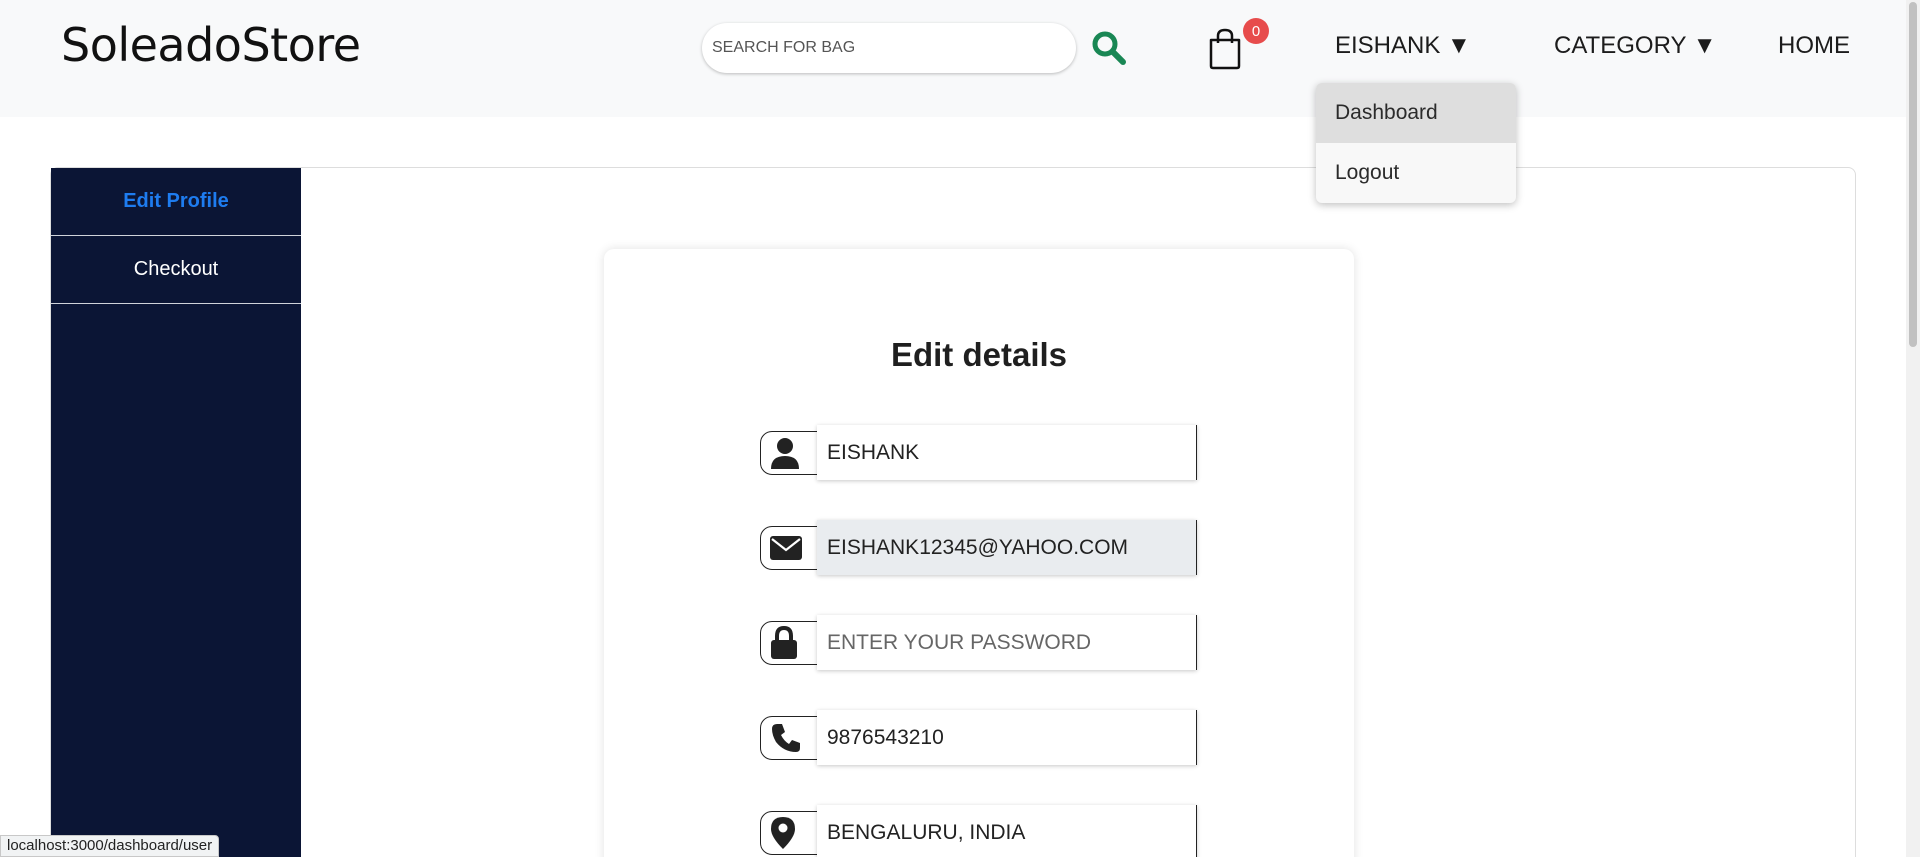  Describe the element at coordinates (1416, 113) in the screenshot. I see `dropdown-item-dashboard: Dashboard` at that location.